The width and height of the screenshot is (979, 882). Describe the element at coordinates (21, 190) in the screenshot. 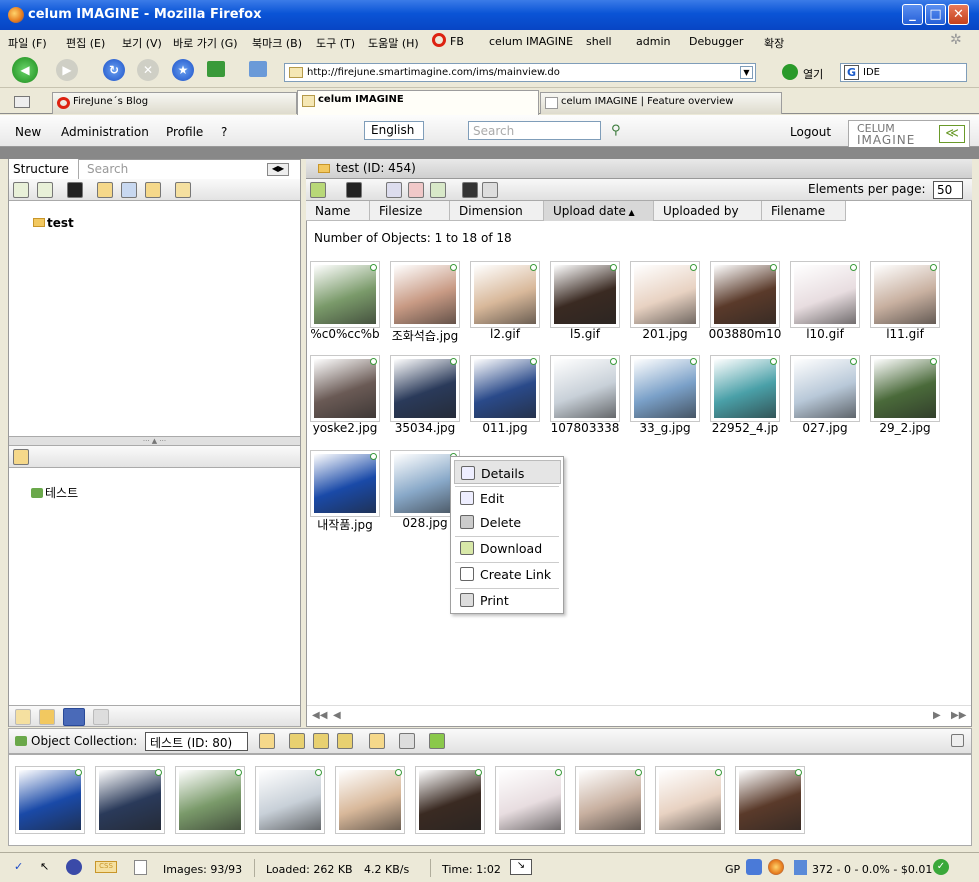

I see `tree-expand-icon` at that location.